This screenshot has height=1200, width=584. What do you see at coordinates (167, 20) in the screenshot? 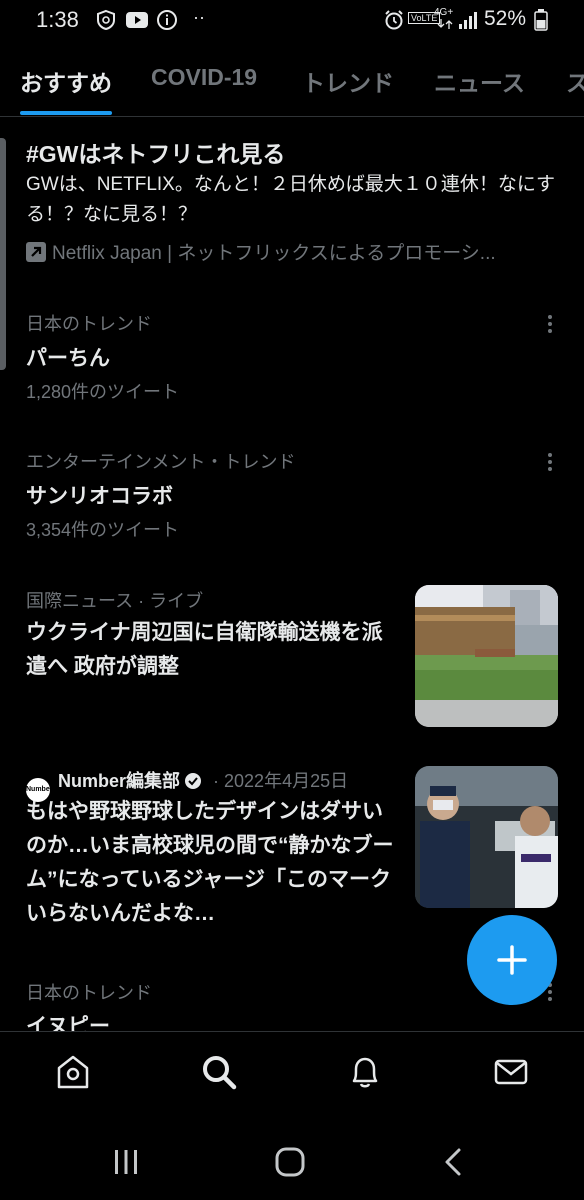
I see `info-icon` at bounding box center [167, 20].